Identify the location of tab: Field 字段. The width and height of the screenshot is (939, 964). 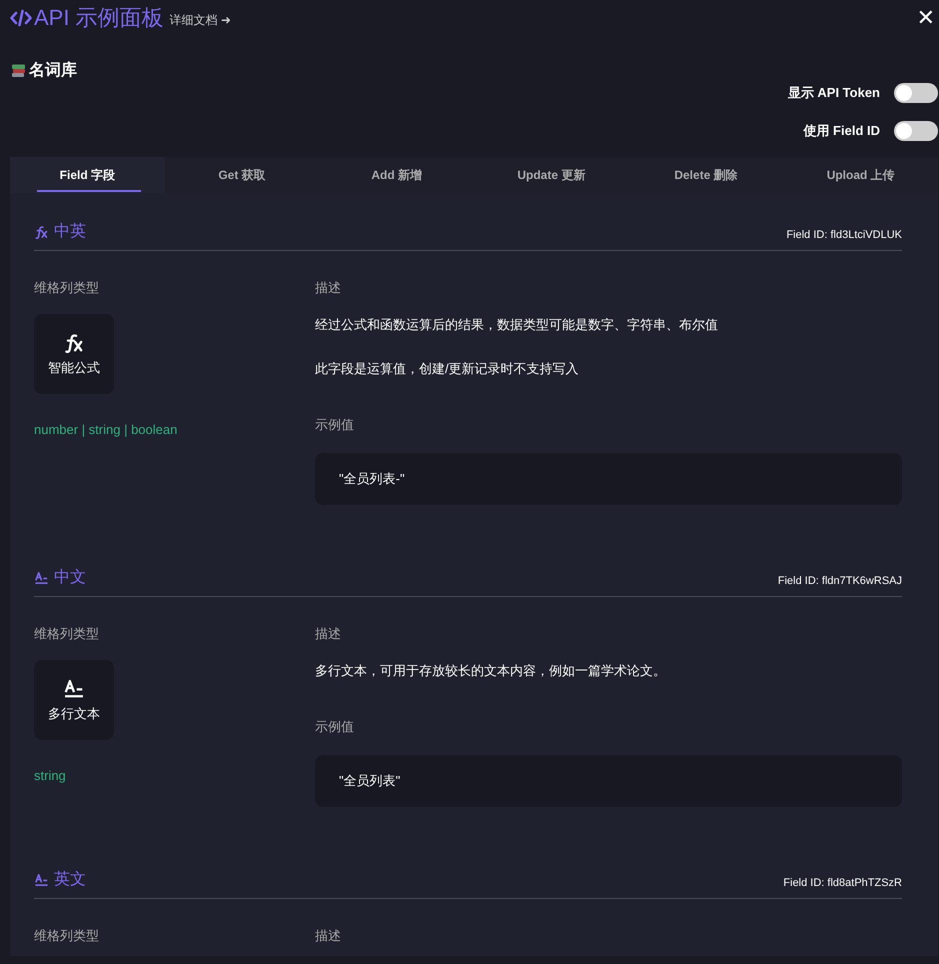
(87, 175).